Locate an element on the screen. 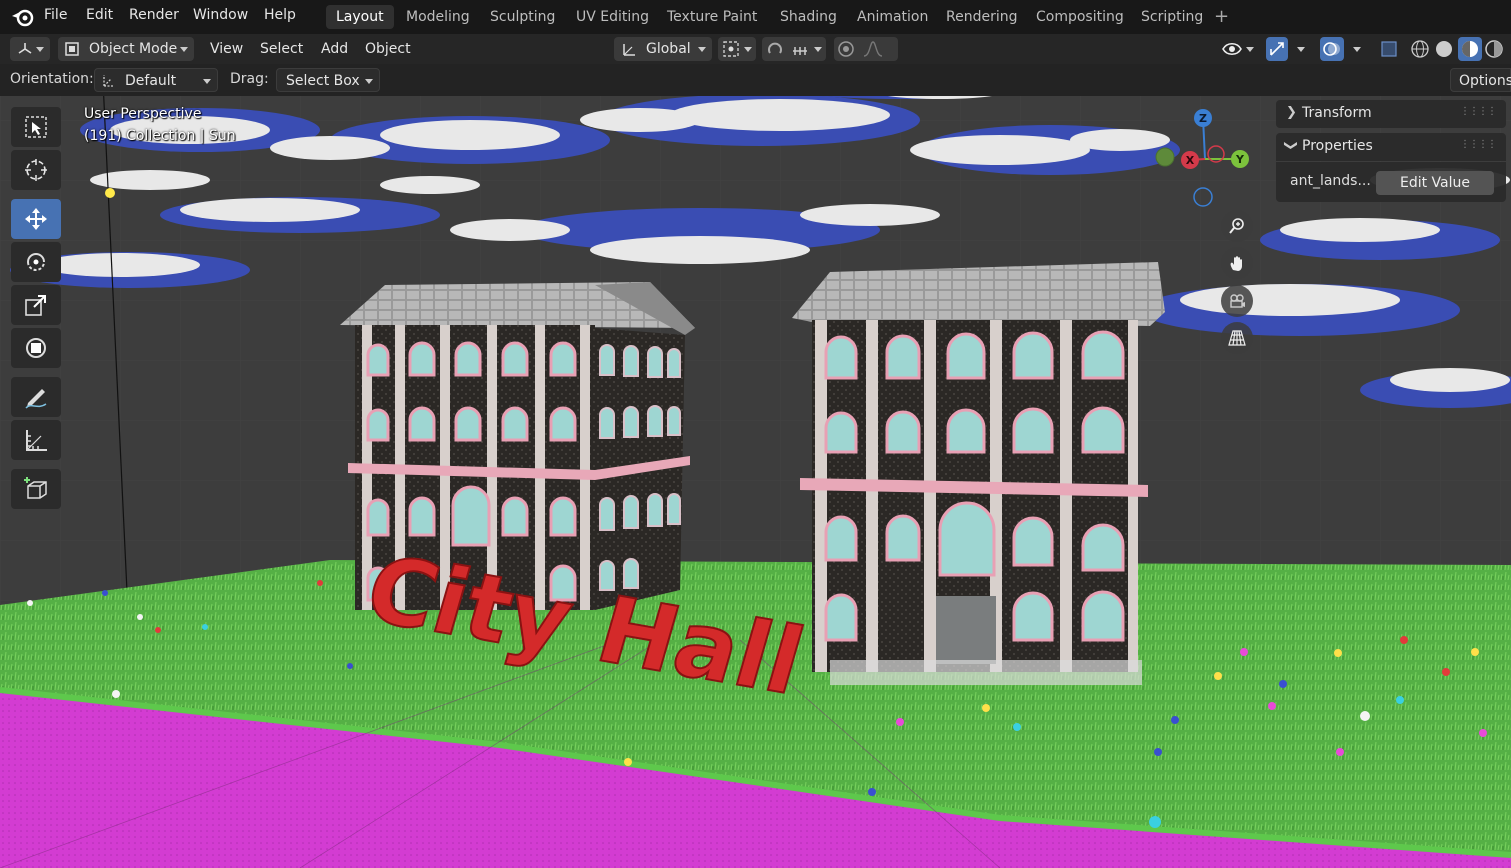  drag-dropdown: Select Box is located at coordinates (328, 80).